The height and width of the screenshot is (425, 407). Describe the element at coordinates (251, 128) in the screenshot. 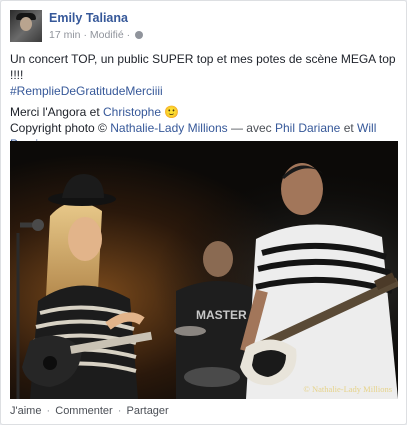

I see `avec-text: — avec` at that location.